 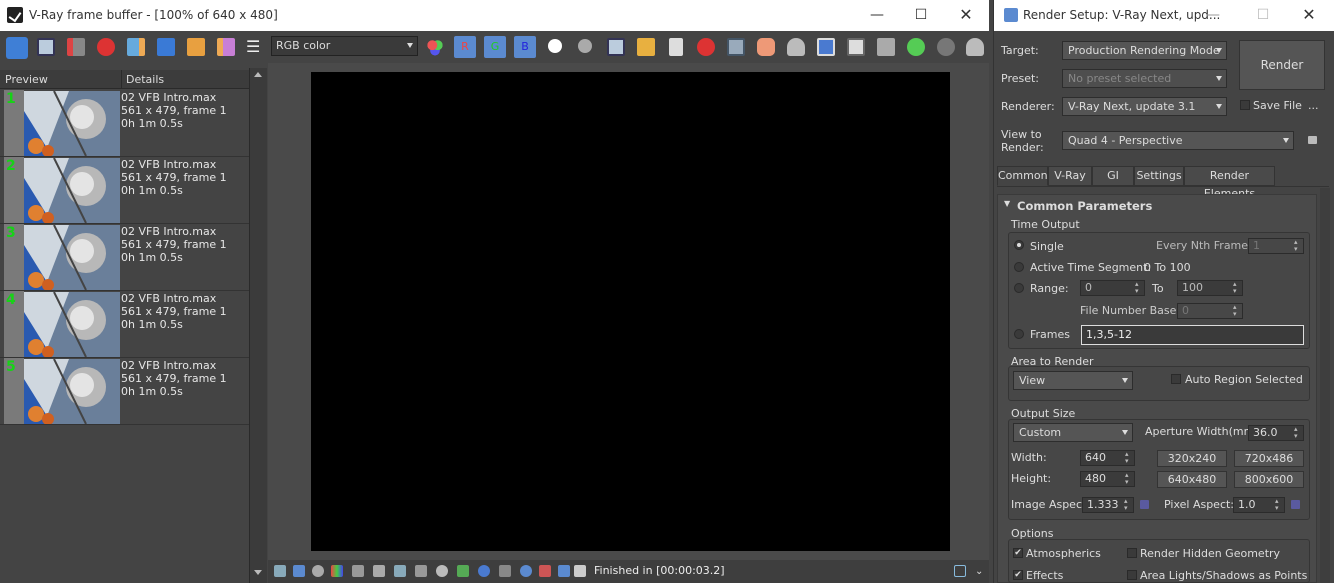 I want to click on background-icon, so click(x=505, y=571).